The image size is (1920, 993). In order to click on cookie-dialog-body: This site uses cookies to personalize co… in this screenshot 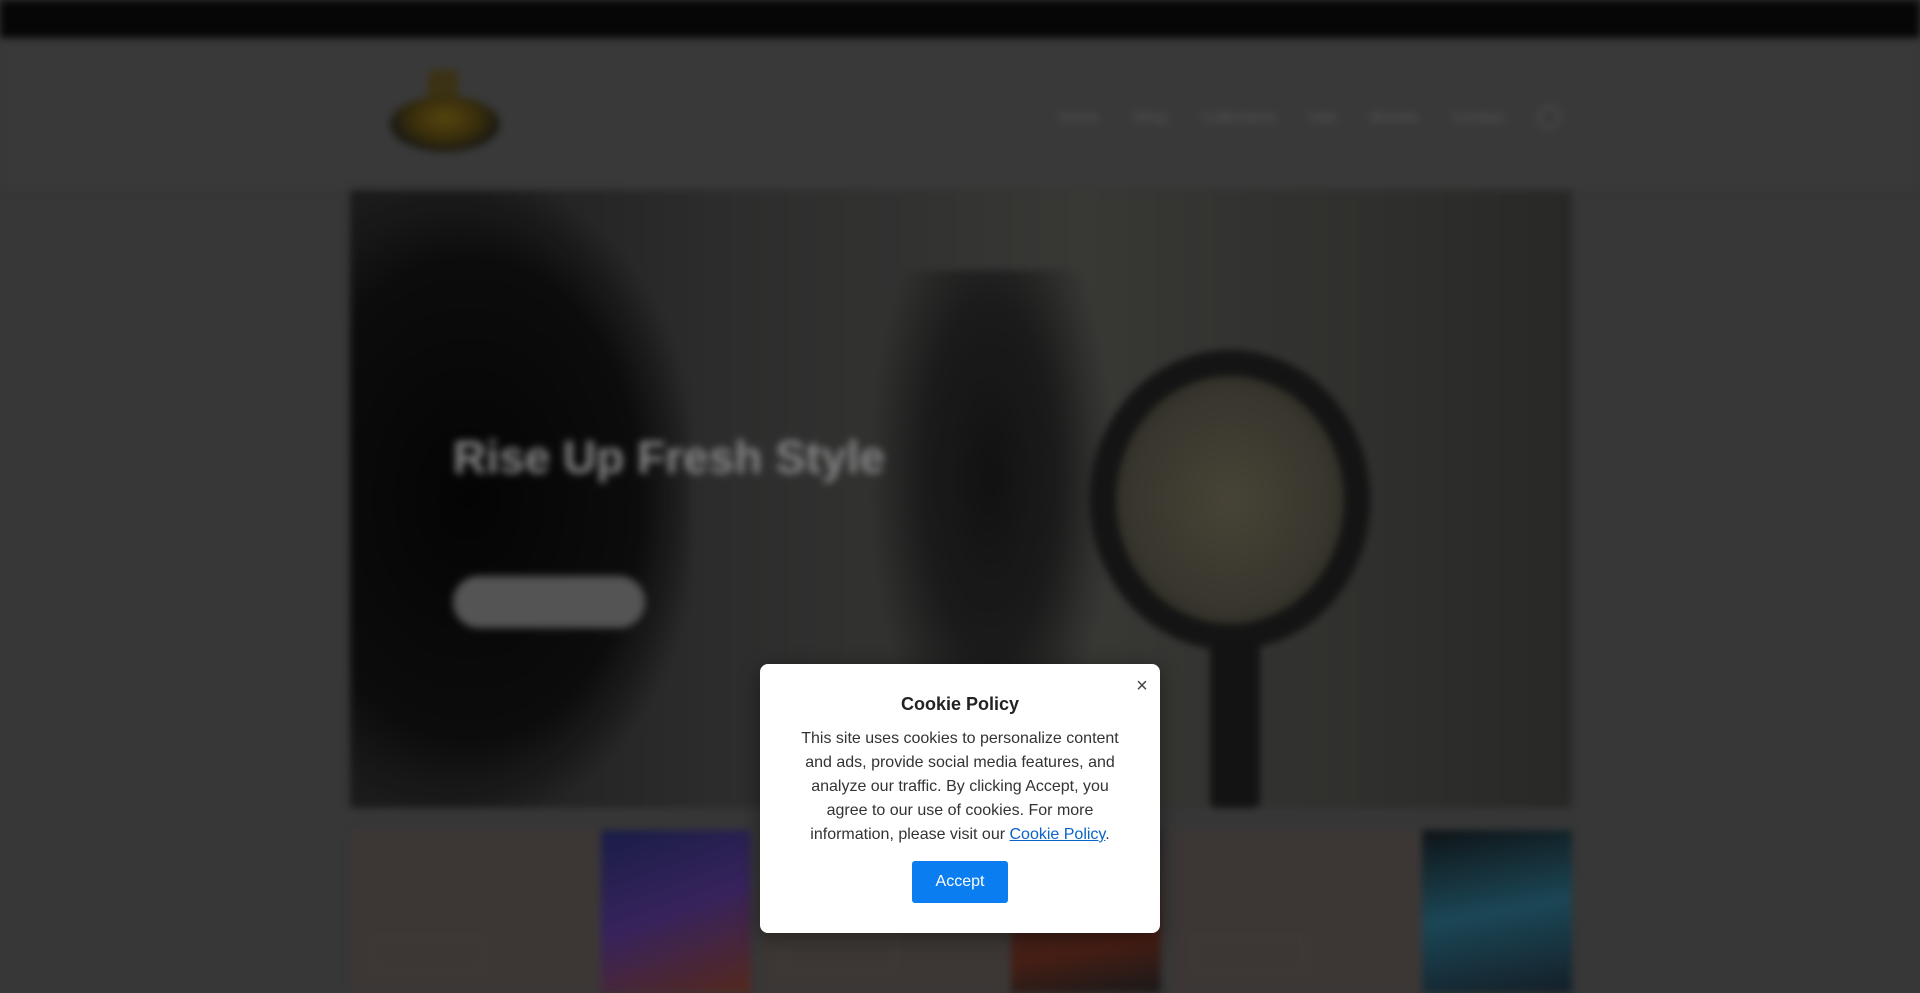, I will do `click(960, 787)`.